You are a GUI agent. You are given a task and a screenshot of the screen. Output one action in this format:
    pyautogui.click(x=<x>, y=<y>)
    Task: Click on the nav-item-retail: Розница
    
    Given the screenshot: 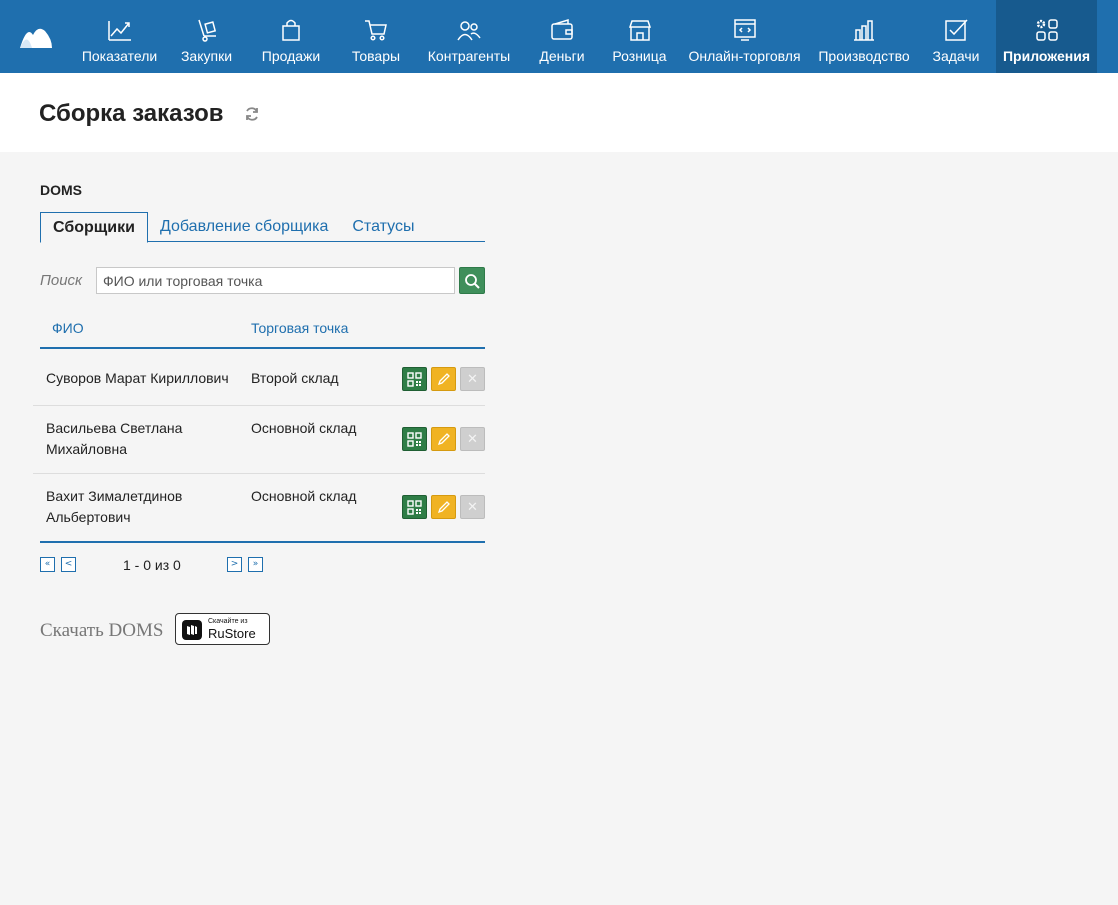 What is the action you would take?
    pyautogui.click(x=639, y=36)
    